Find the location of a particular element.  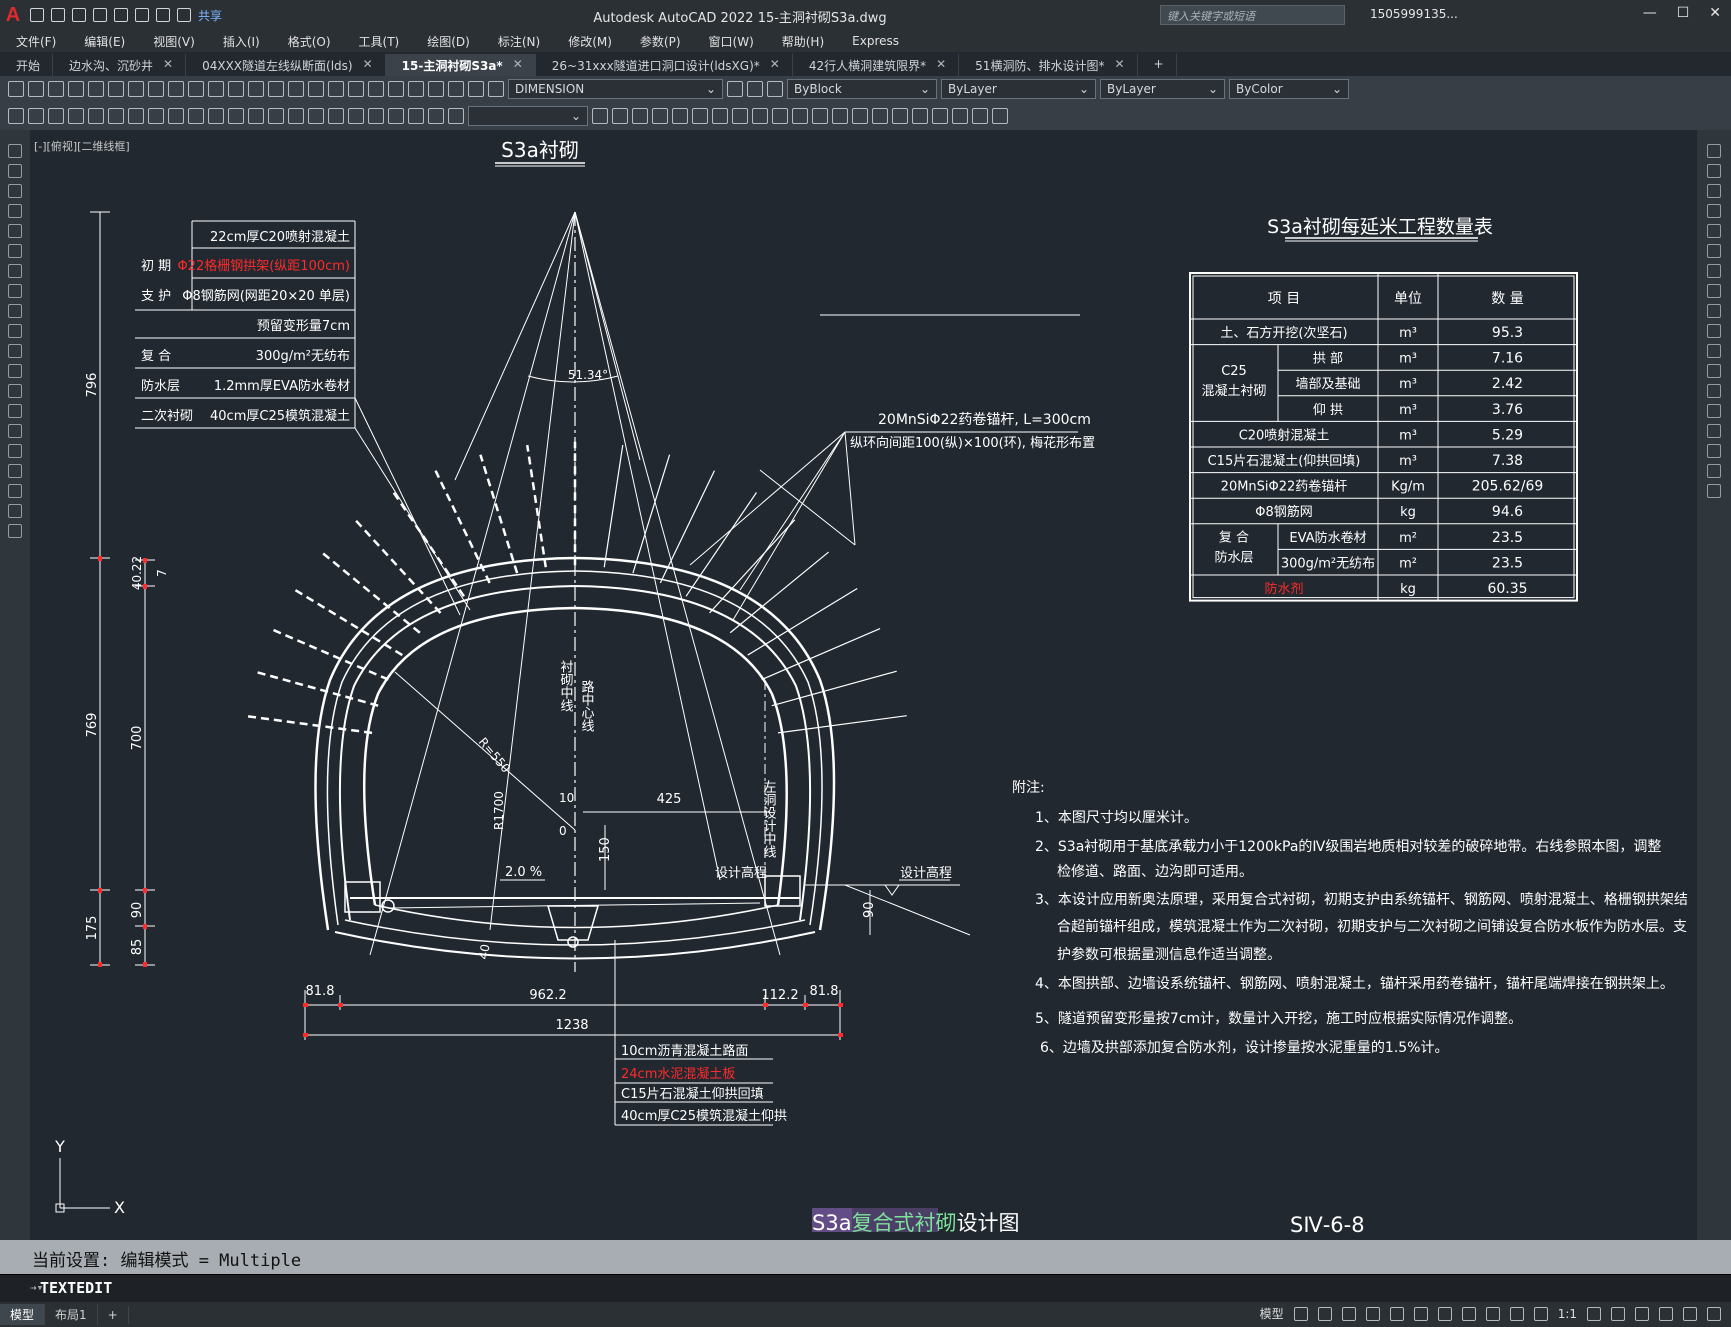

join-icon is located at coordinates (1714, 411).